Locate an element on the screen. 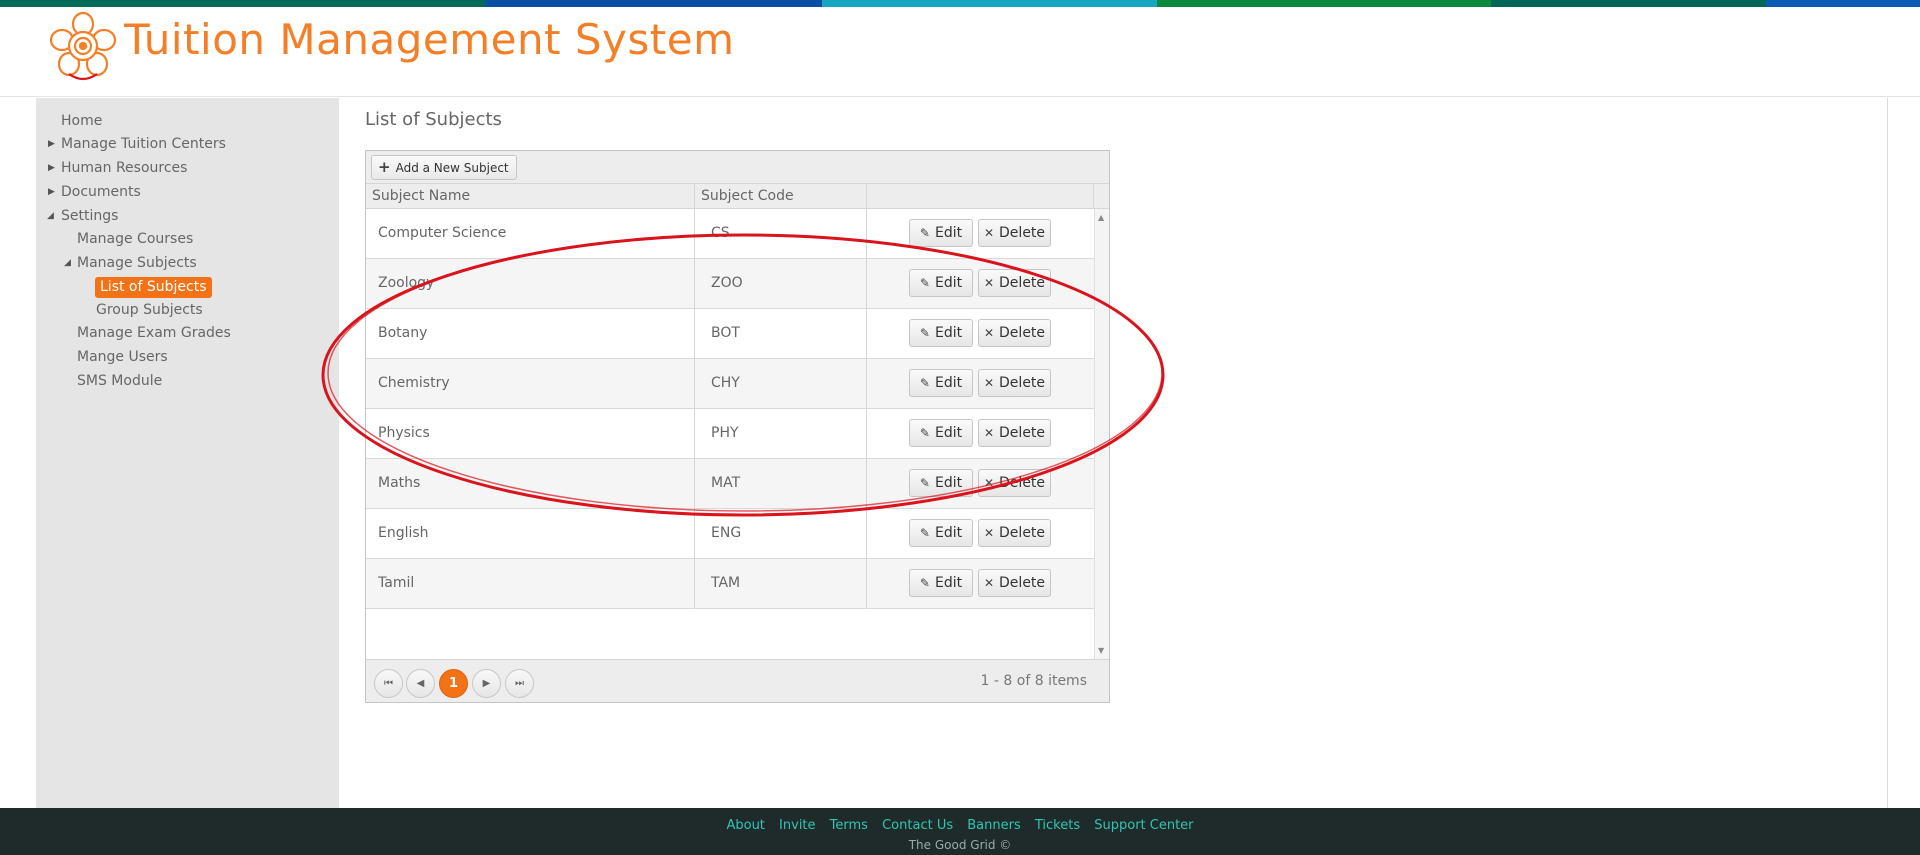 Image resolution: width=1920 pixels, height=855 pixels. sidebar-item-list-of-subjects: List of Subjects is located at coordinates (153, 287).